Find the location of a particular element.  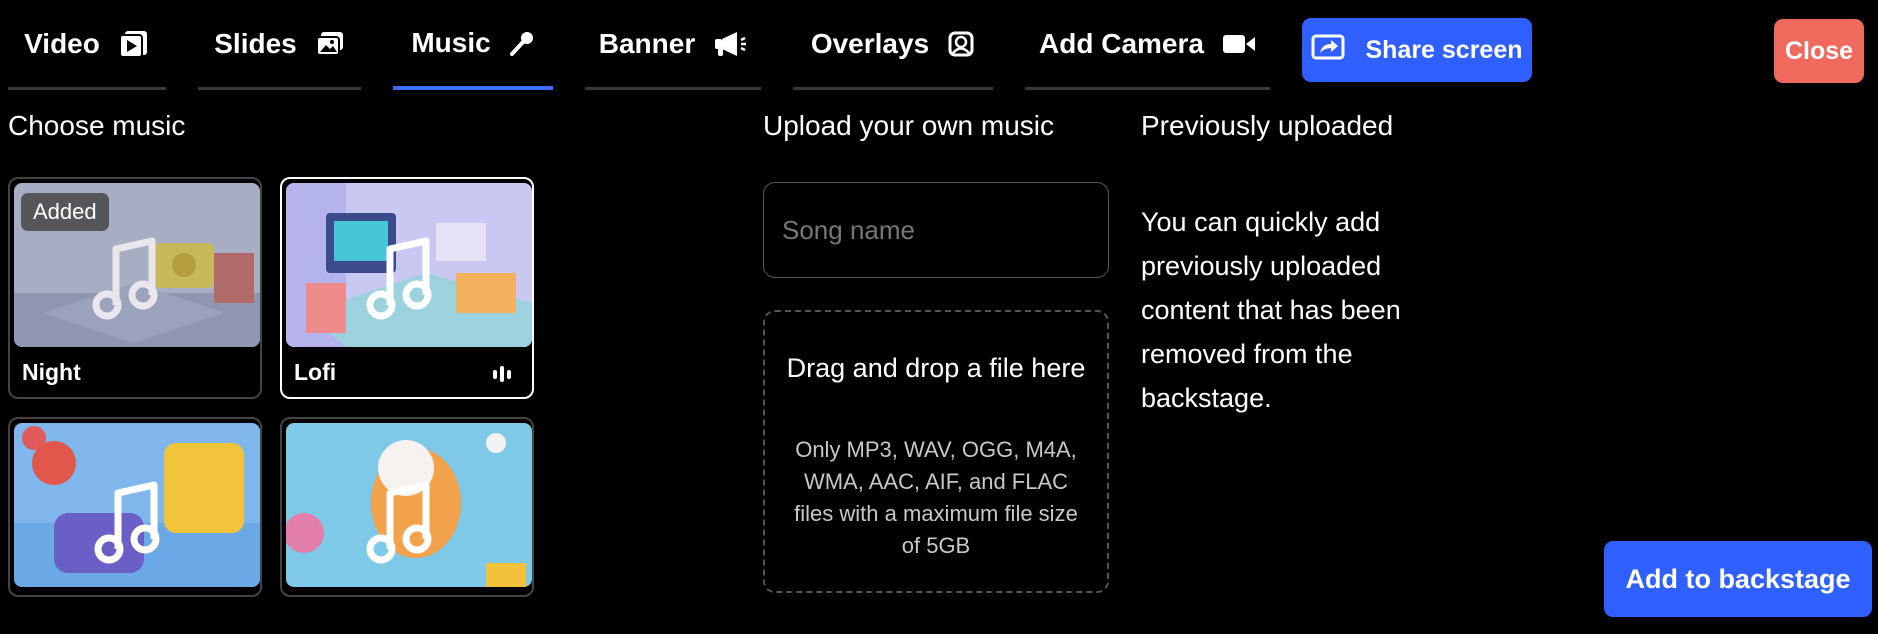

tab-add-camera: Add Camera is located at coordinates (1147, 45).